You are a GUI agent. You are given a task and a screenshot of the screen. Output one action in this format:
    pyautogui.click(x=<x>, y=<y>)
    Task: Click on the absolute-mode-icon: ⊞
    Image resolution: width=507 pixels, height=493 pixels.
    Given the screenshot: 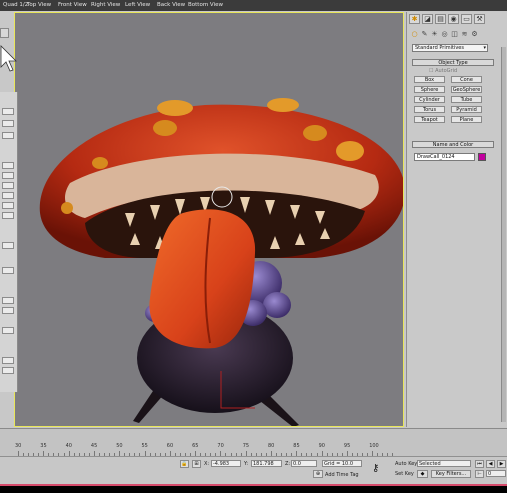 What is the action you would take?
    pyautogui.click(x=196, y=464)
    